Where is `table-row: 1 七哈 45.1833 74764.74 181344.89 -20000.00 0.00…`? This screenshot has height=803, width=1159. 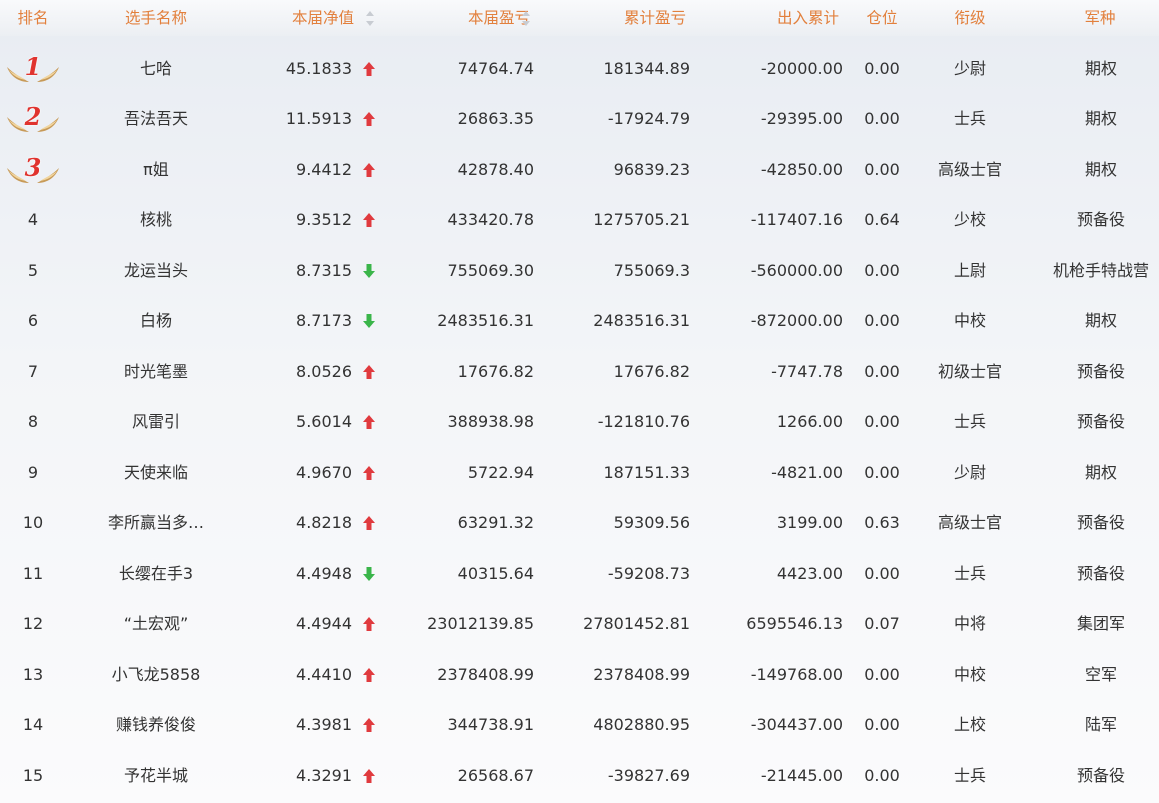 table-row: 1 七哈 45.1833 74764.74 181344.89 -20000.00 0.00… is located at coordinates (579, 69).